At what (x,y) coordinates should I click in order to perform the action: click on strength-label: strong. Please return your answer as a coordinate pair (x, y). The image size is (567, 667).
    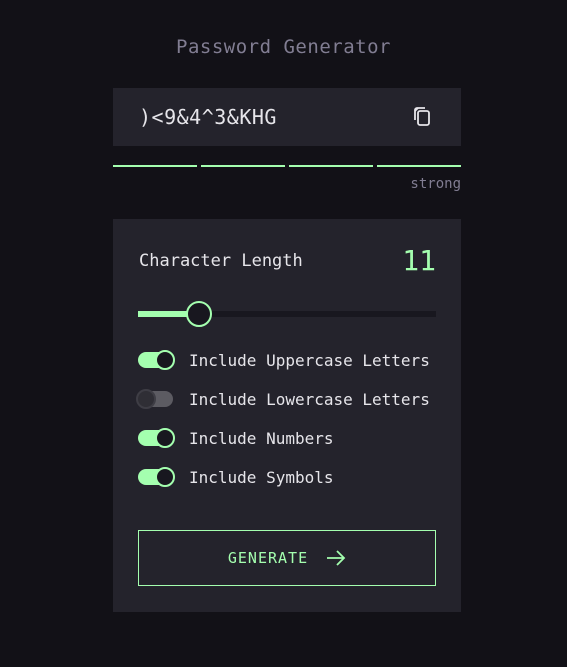
    Looking at the image, I should click on (435, 184).